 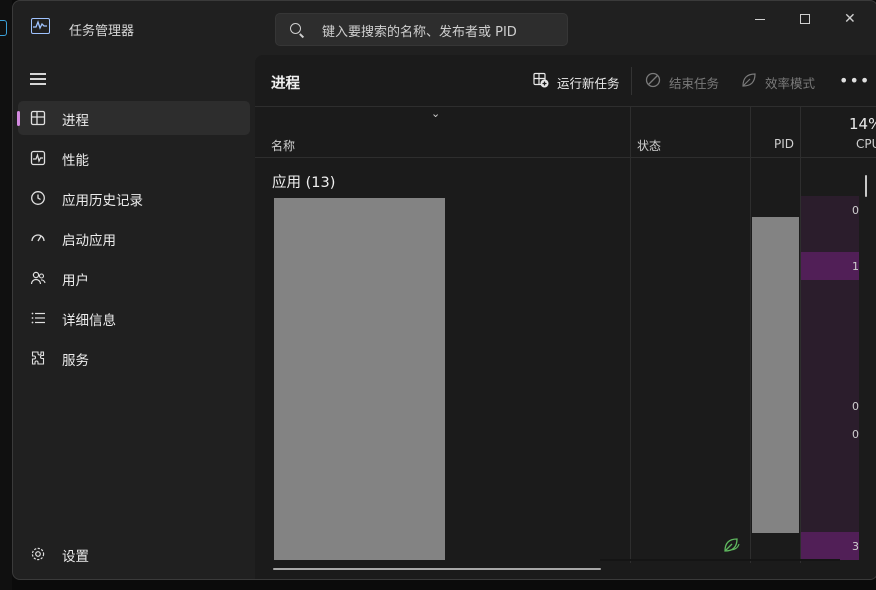 I want to click on toolbar-divider, so click(x=565, y=106).